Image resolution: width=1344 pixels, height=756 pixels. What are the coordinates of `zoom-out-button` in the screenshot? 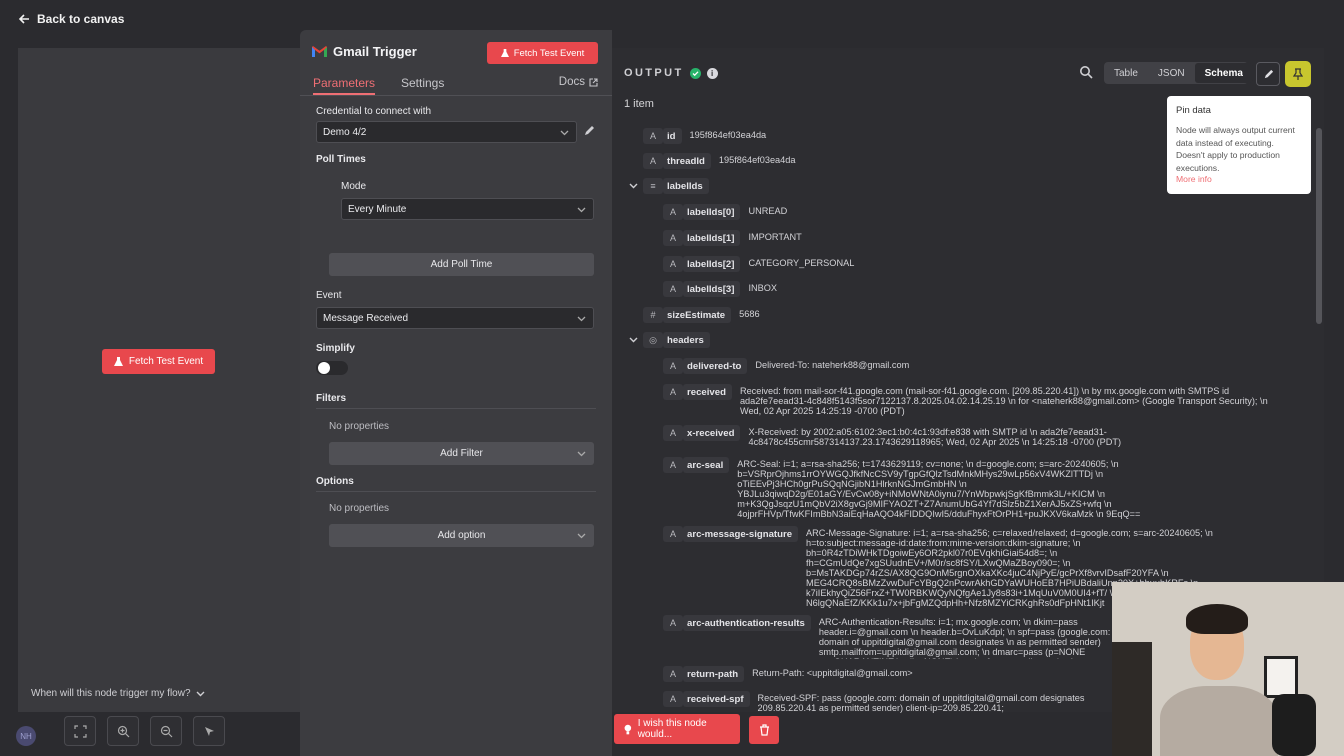 It's located at (166, 731).